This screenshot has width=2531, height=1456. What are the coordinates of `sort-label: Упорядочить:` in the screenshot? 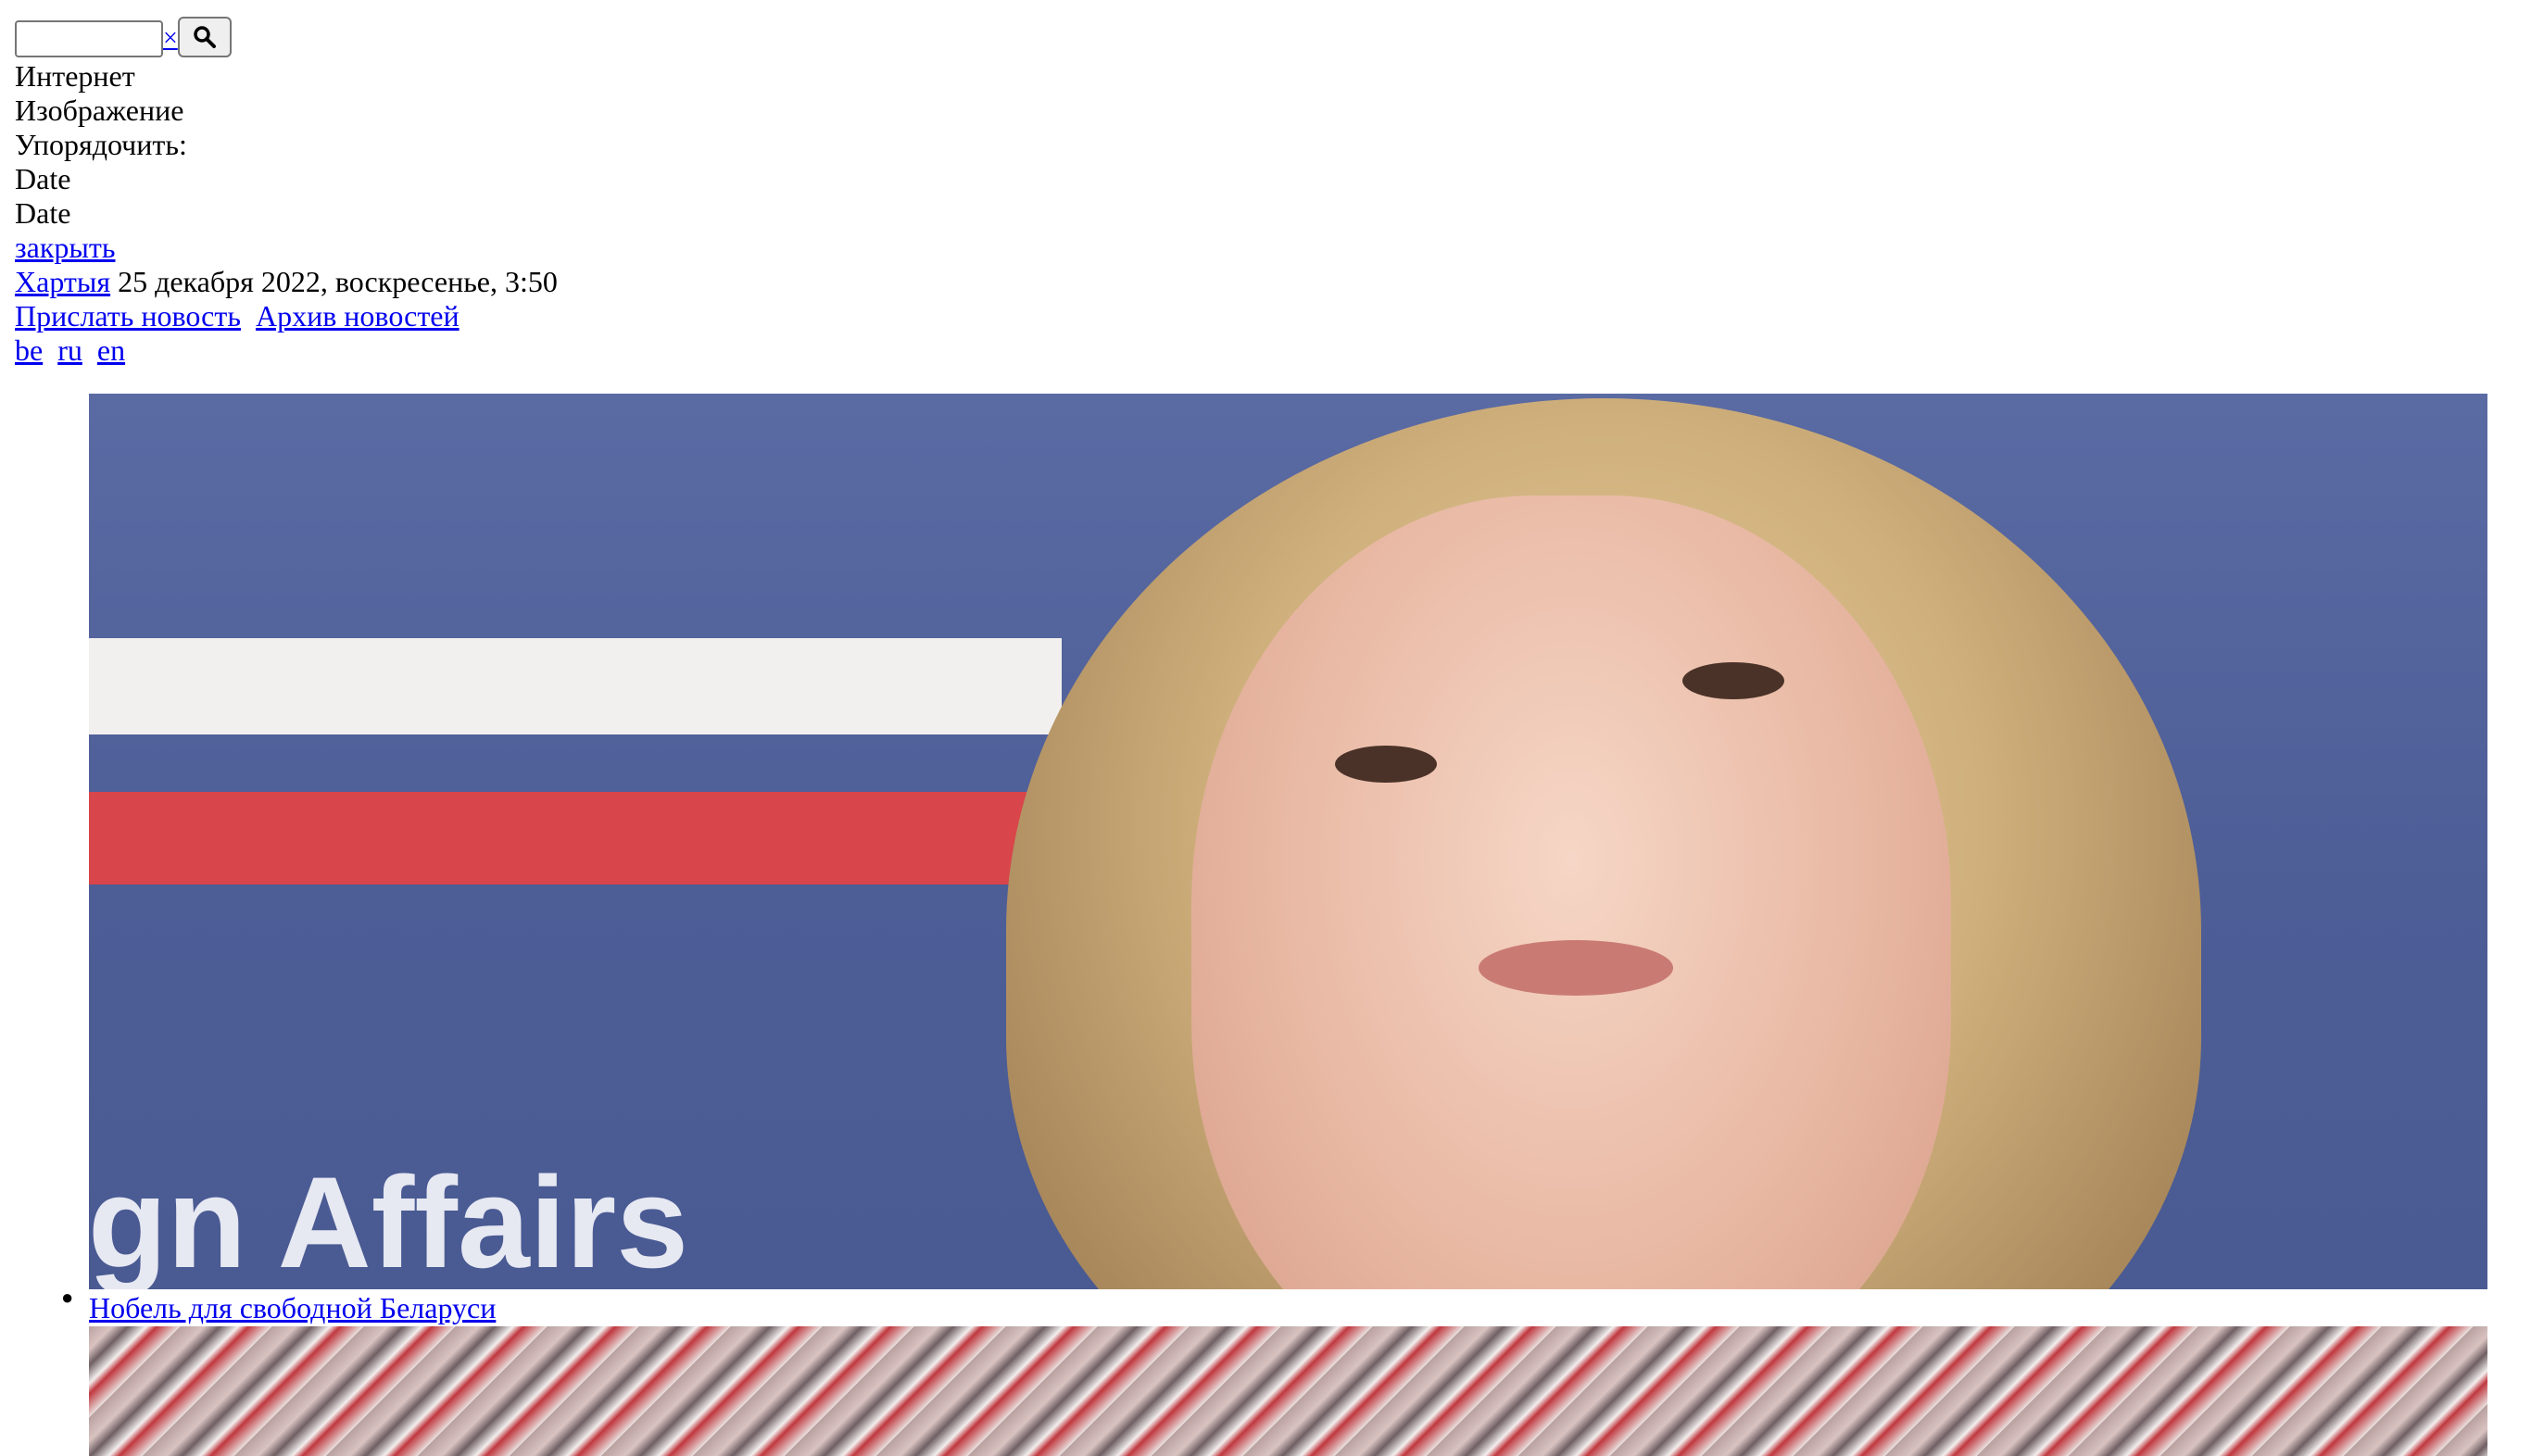 It's located at (101, 144).